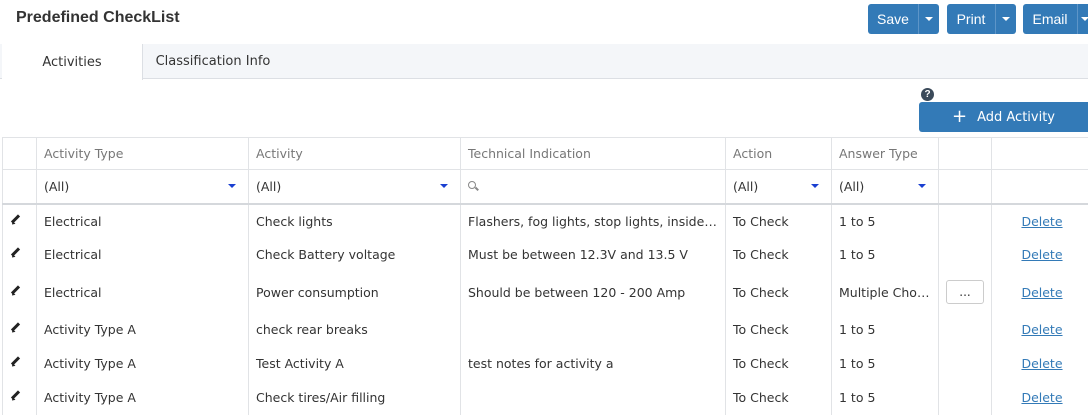 This screenshot has height=419, width=1088. What do you see at coordinates (893, 19) in the screenshot?
I see `save-button: Save` at bounding box center [893, 19].